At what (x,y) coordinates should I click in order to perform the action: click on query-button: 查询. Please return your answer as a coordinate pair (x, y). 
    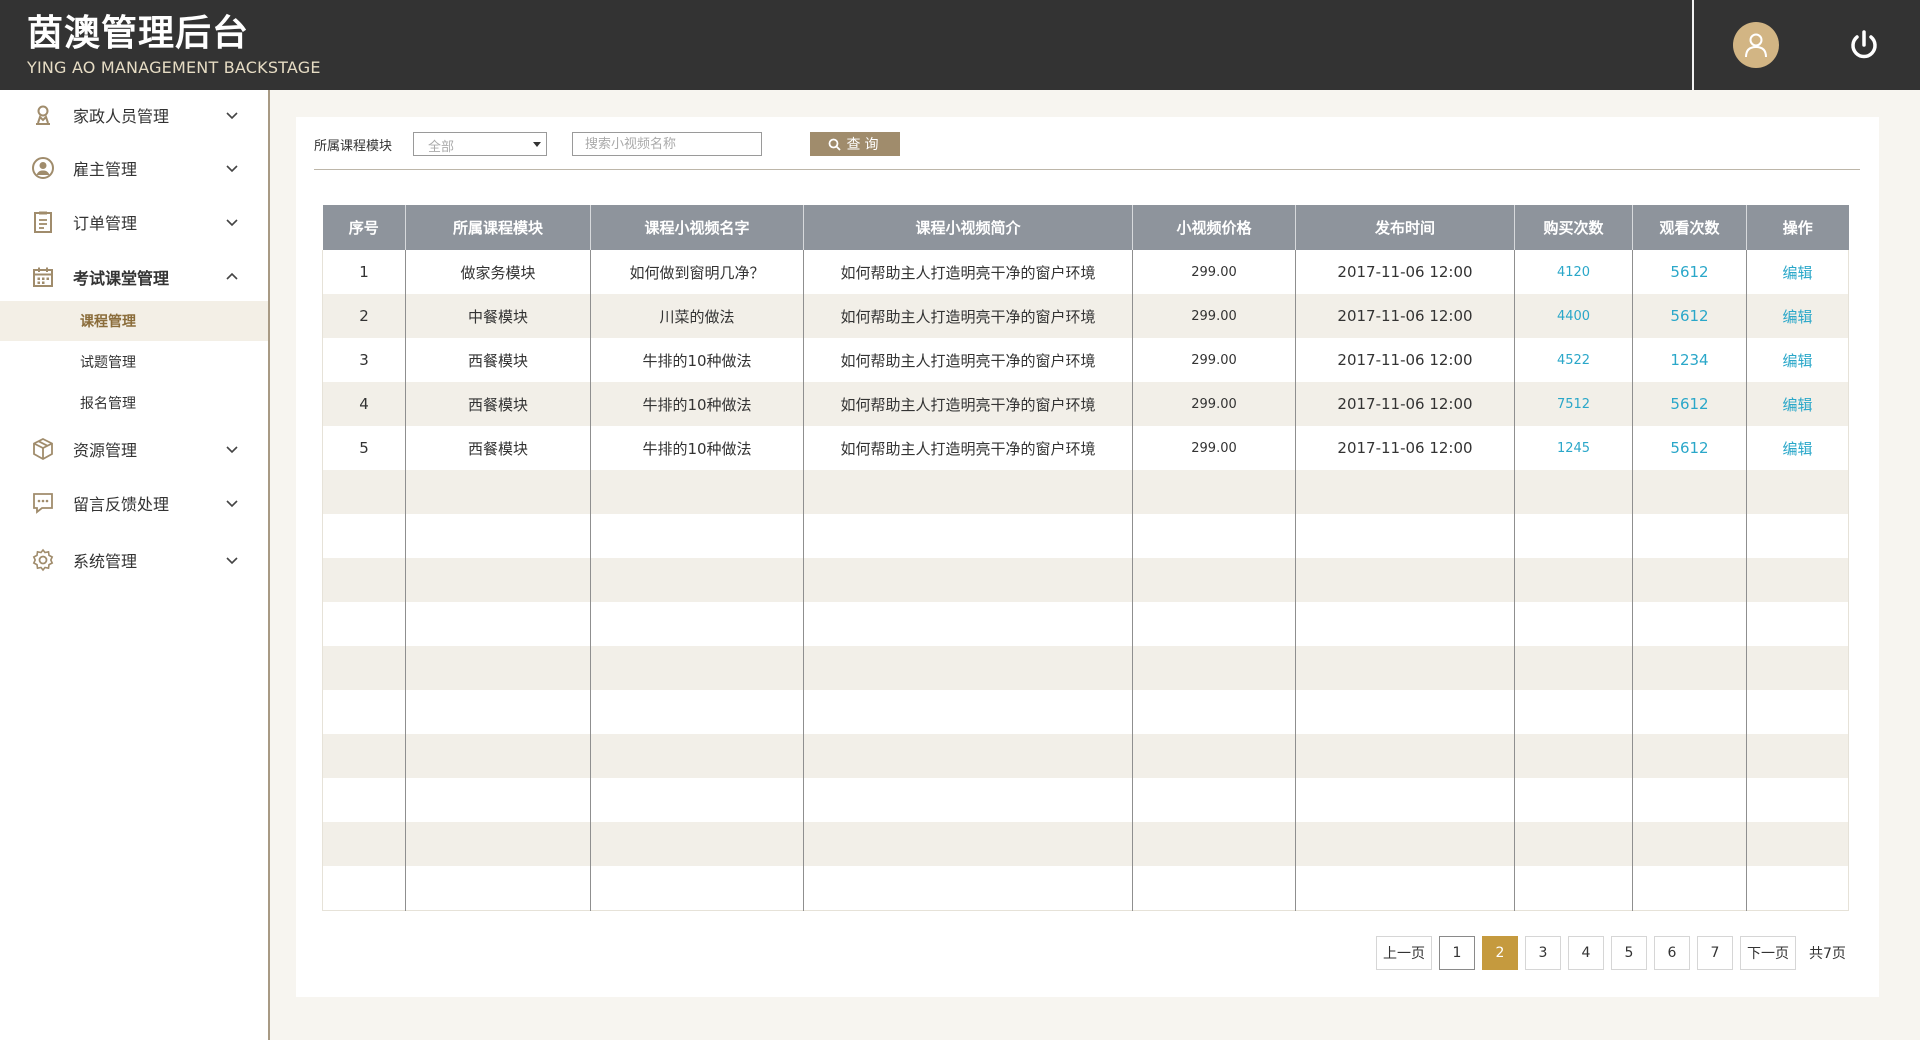
    Looking at the image, I should click on (855, 144).